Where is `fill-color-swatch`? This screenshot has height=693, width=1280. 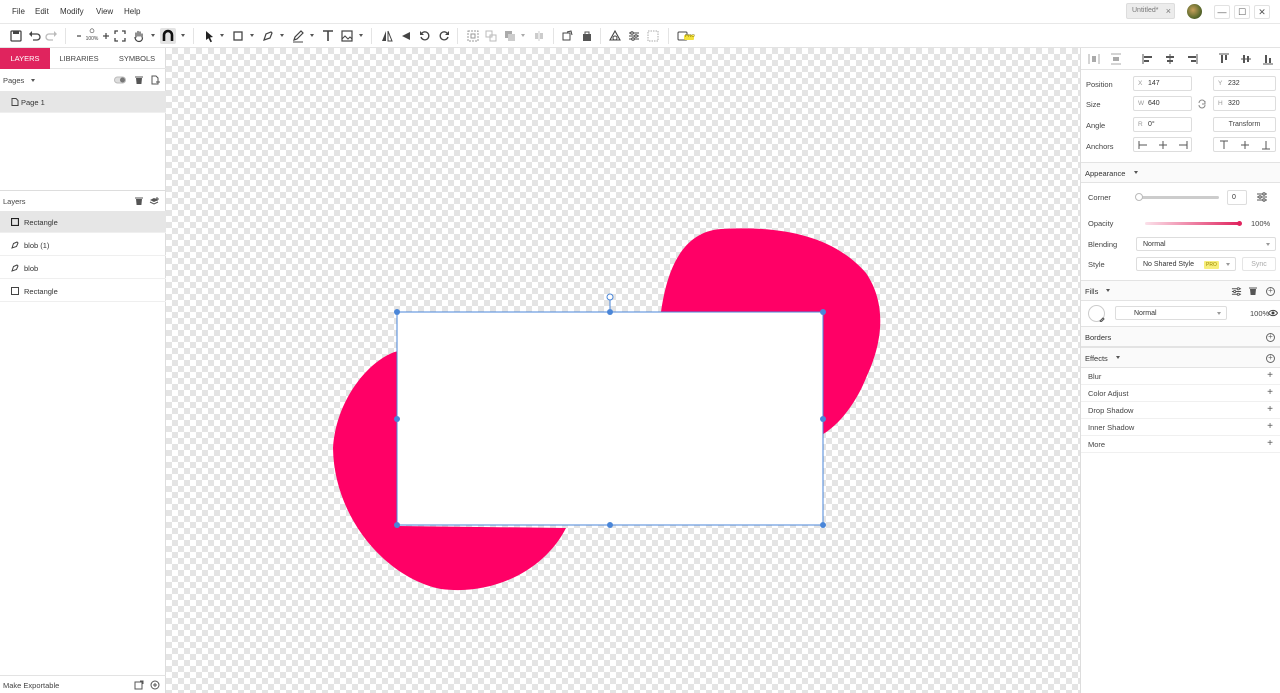 fill-color-swatch is located at coordinates (1096, 313).